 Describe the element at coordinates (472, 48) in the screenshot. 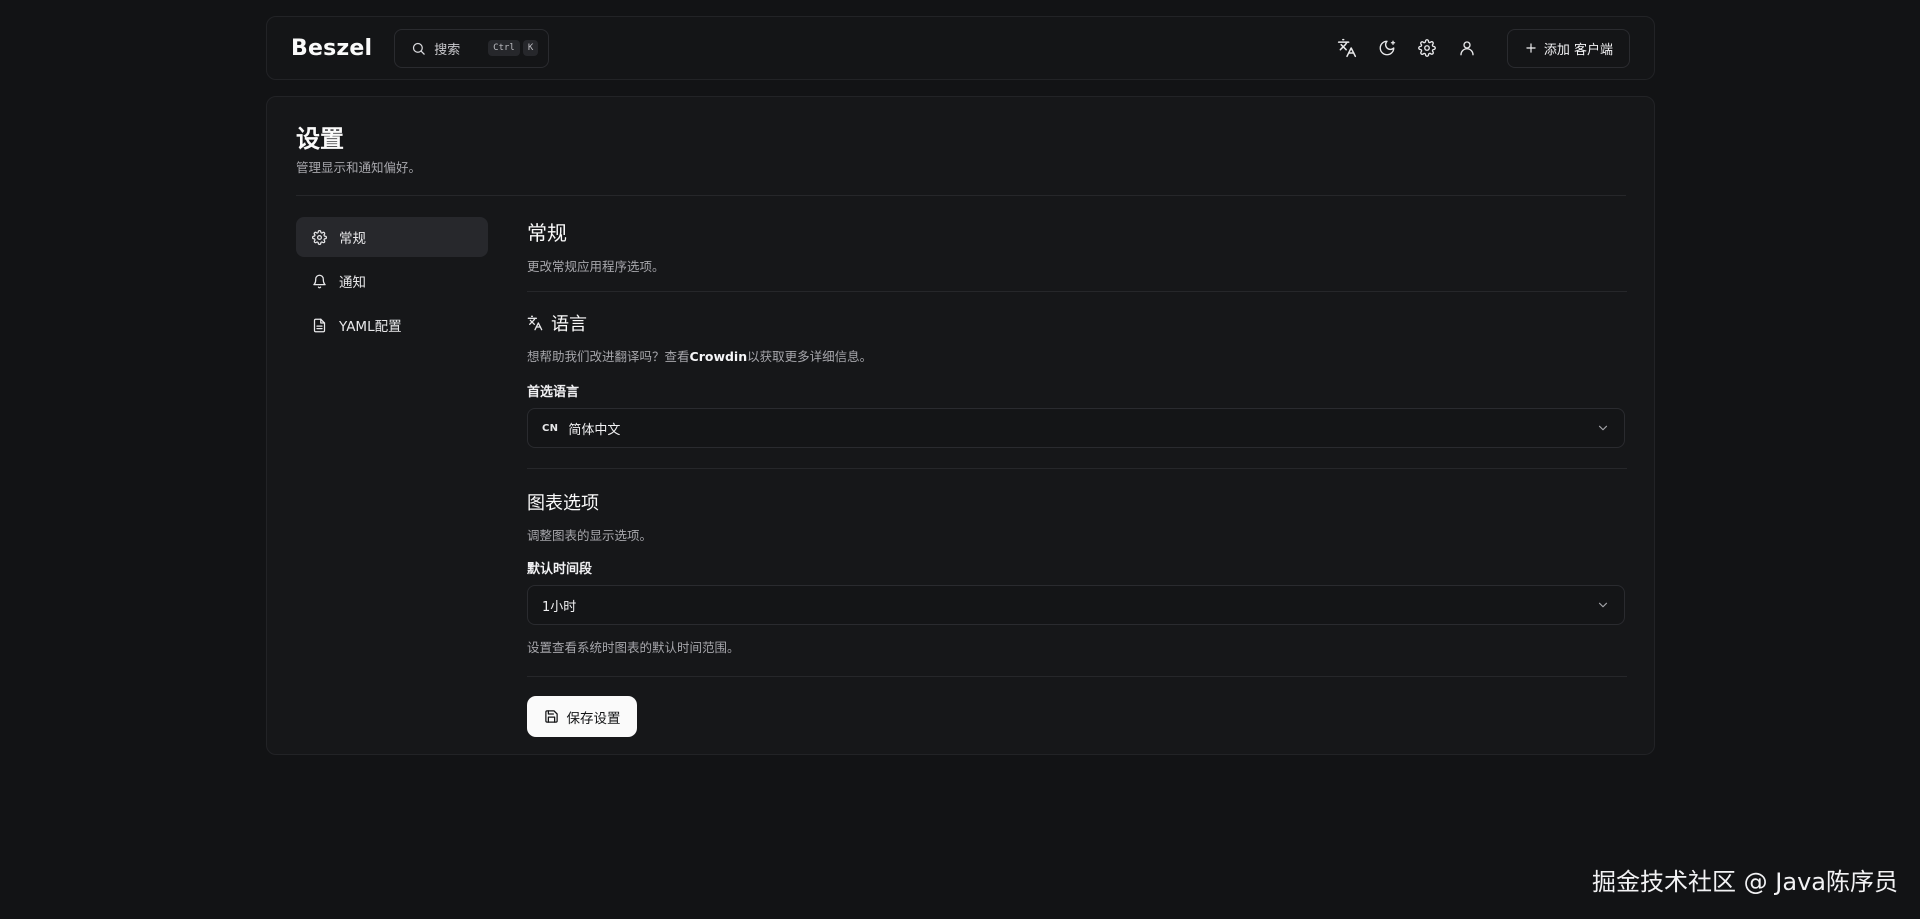

I see `search-button: 搜索 Ctrl K` at that location.